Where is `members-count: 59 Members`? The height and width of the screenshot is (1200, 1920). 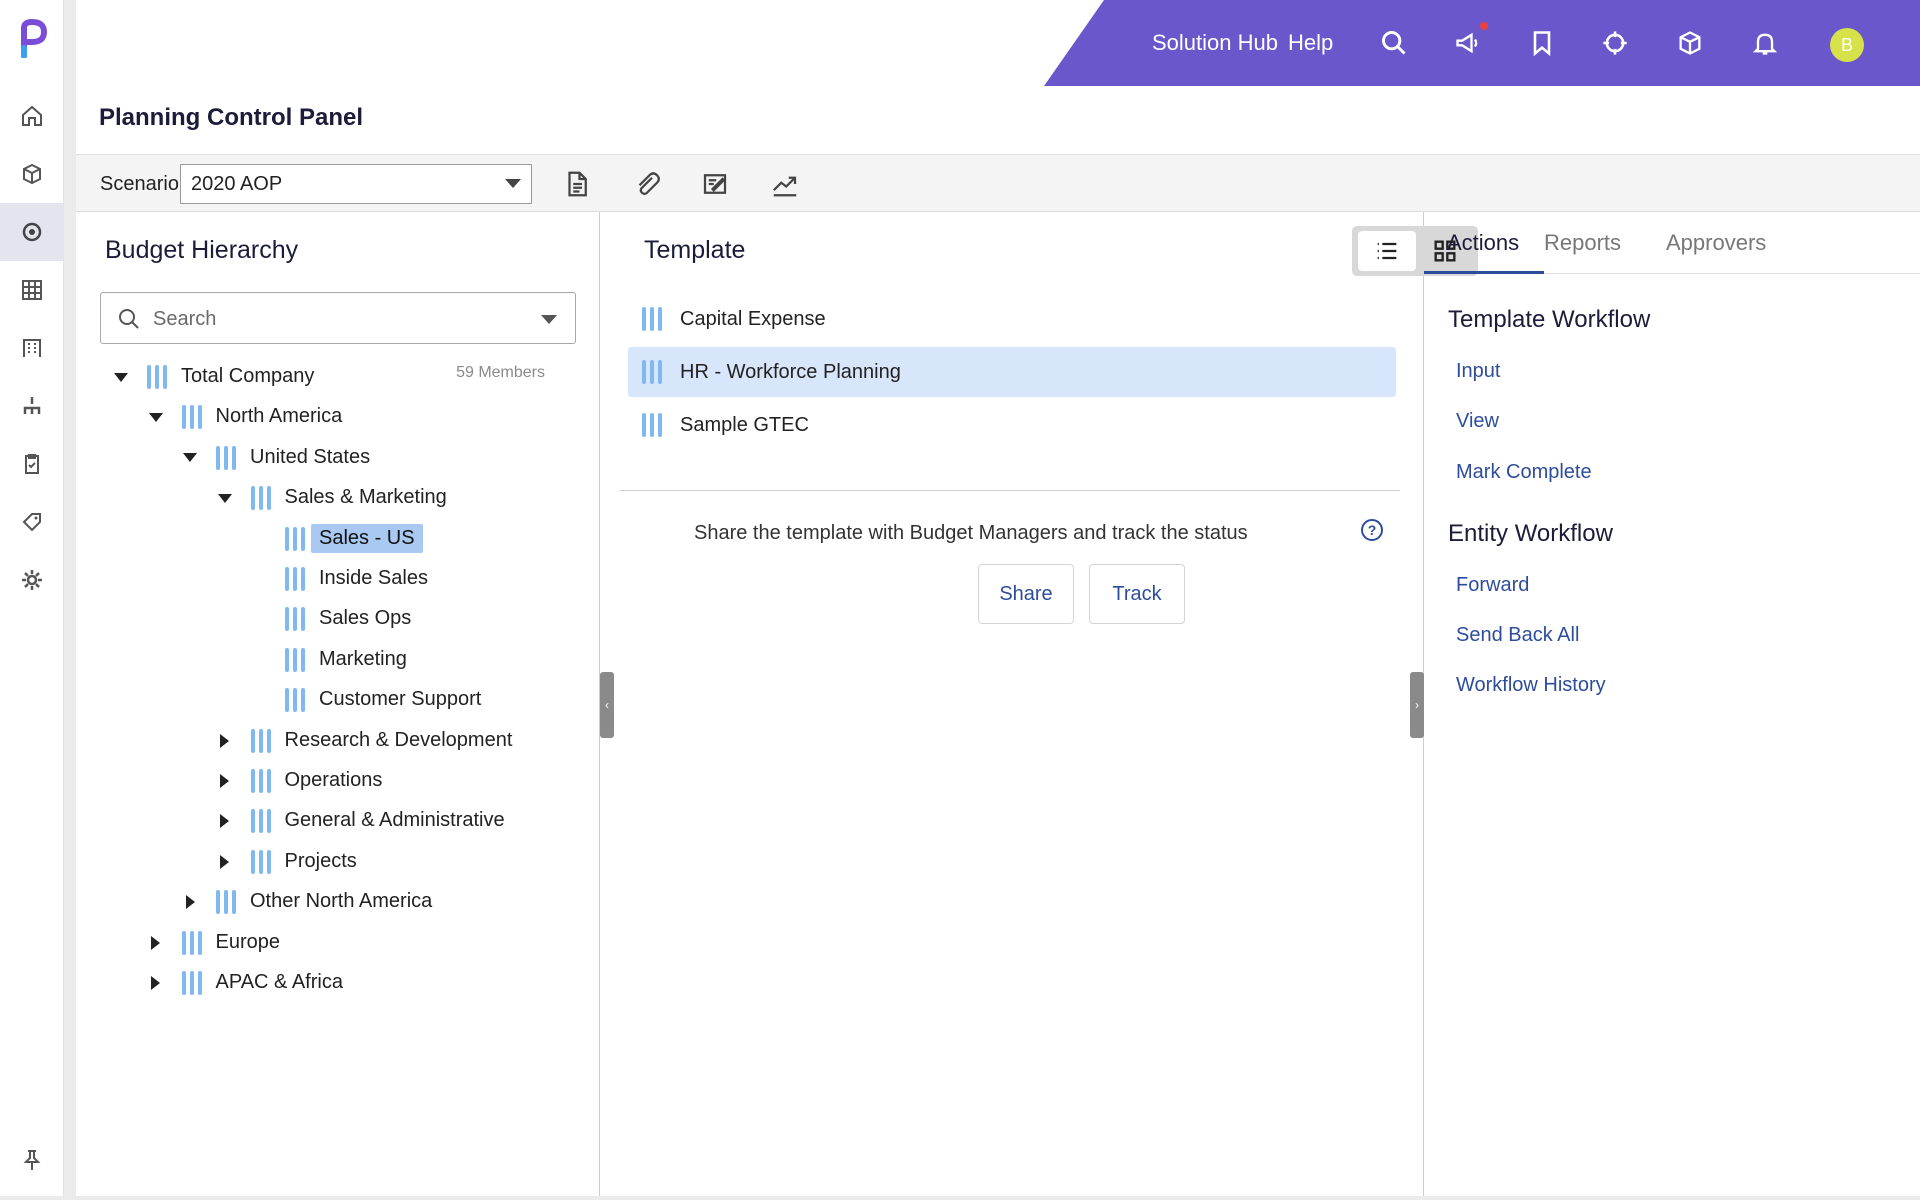 members-count: 59 Members is located at coordinates (500, 372).